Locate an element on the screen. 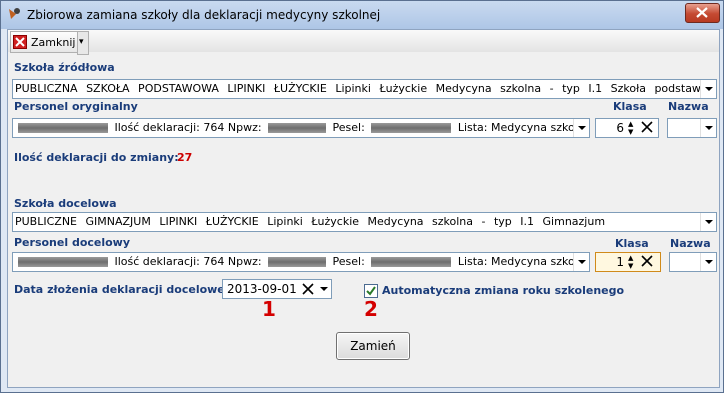 This screenshot has height=393, width=724. replace-button: Zamień is located at coordinates (373, 346).